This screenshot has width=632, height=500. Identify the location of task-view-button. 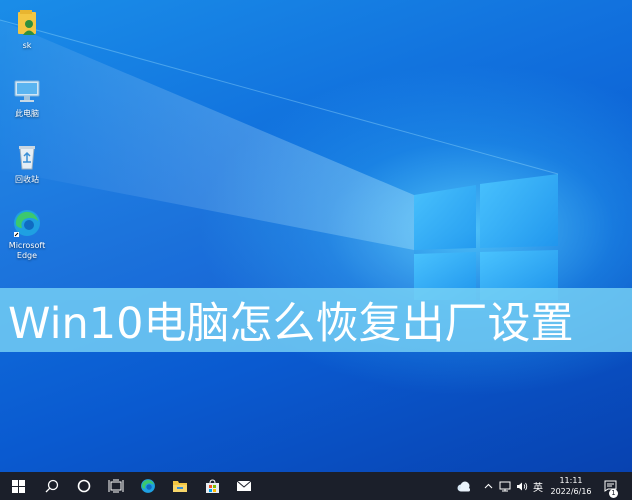
(116, 486).